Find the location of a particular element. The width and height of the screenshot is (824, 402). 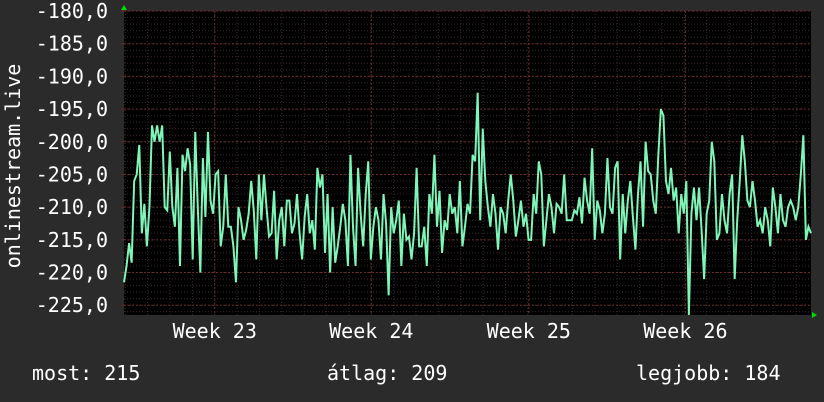

y-tick-label: -220,0 is located at coordinates (72, 273).